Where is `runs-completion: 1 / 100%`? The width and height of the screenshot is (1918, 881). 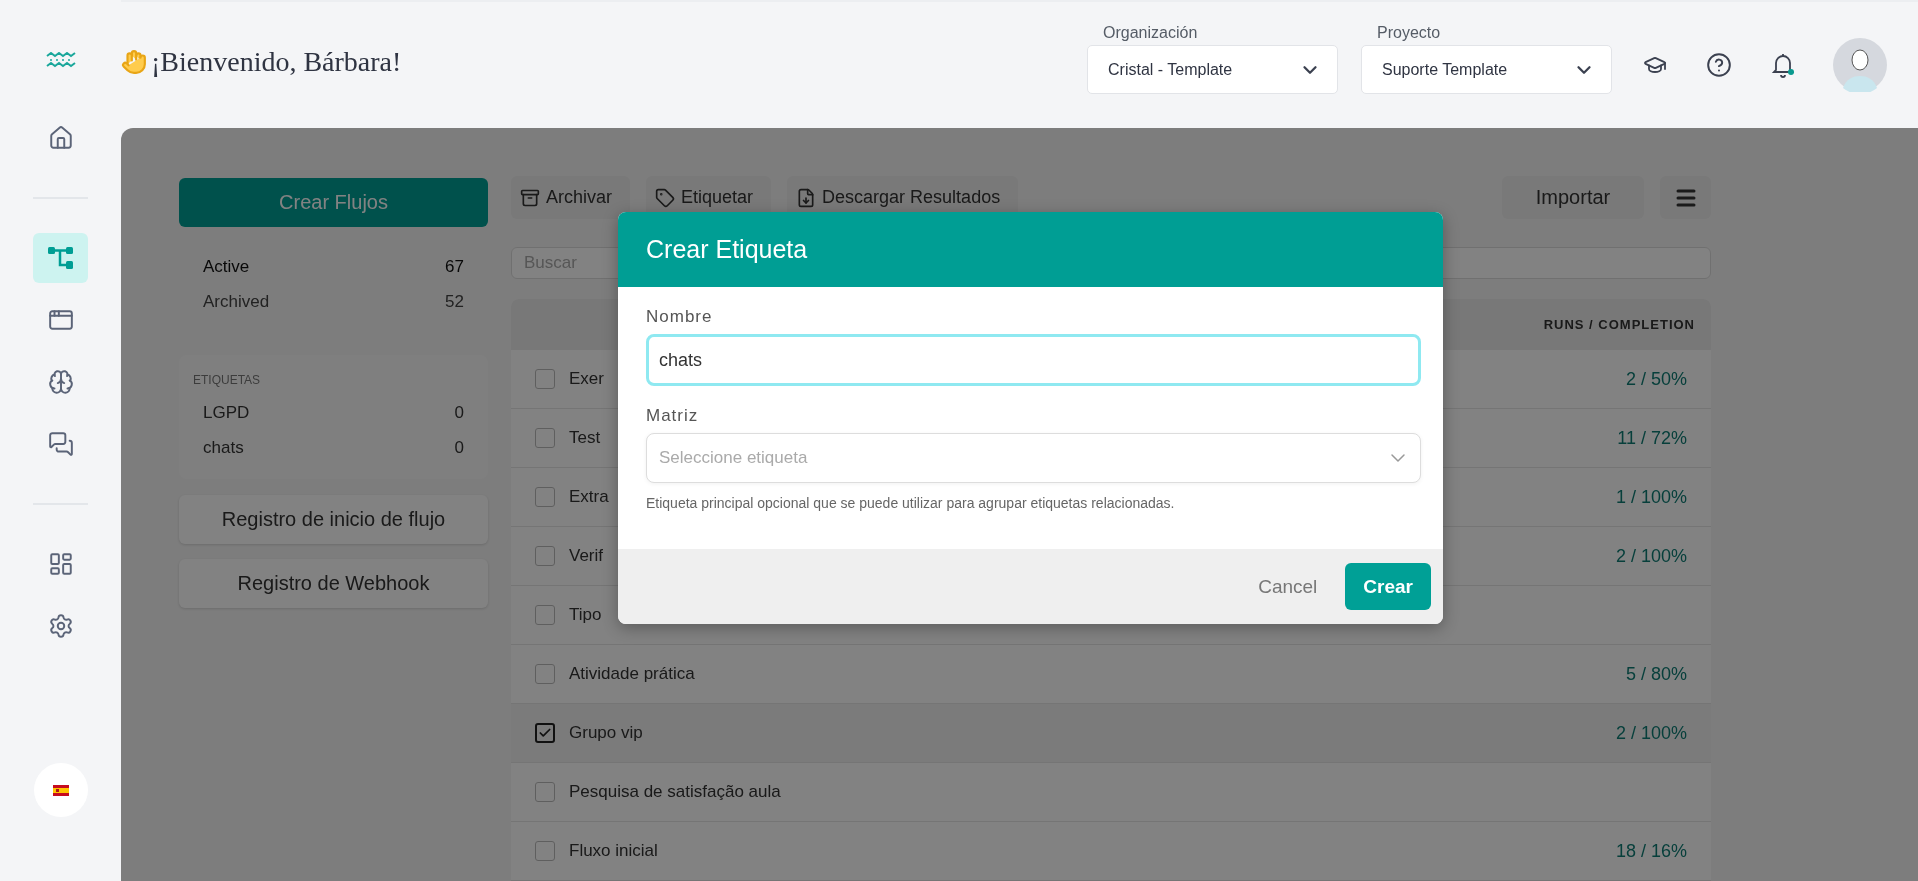
runs-completion: 1 / 100% is located at coordinates (1651, 497).